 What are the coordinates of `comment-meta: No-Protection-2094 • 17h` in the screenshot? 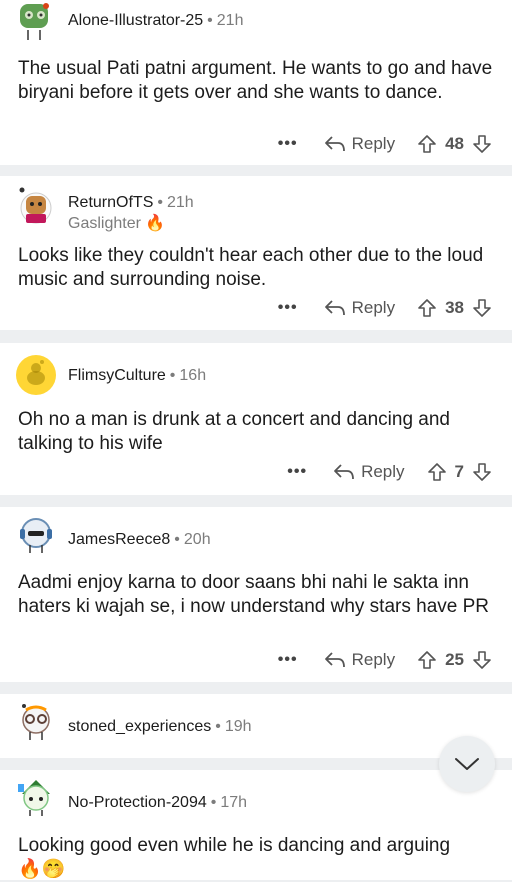 It's located at (158, 802).